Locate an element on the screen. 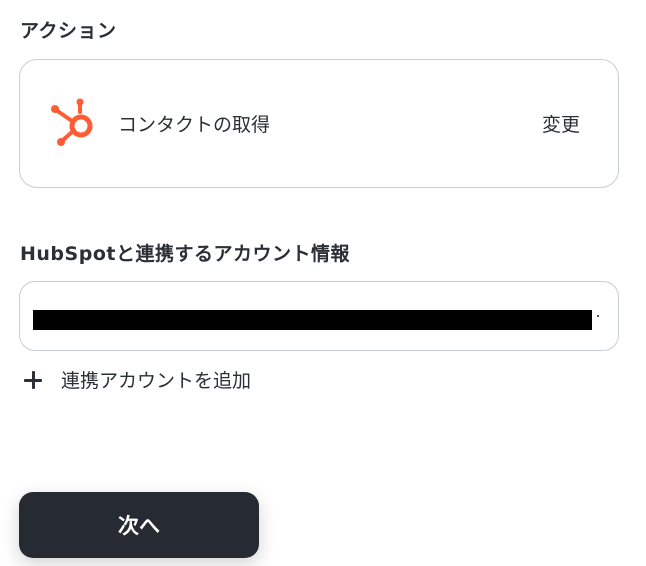 The width and height of the screenshot is (646, 566). plus-icon is located at coordinates (33, 380).